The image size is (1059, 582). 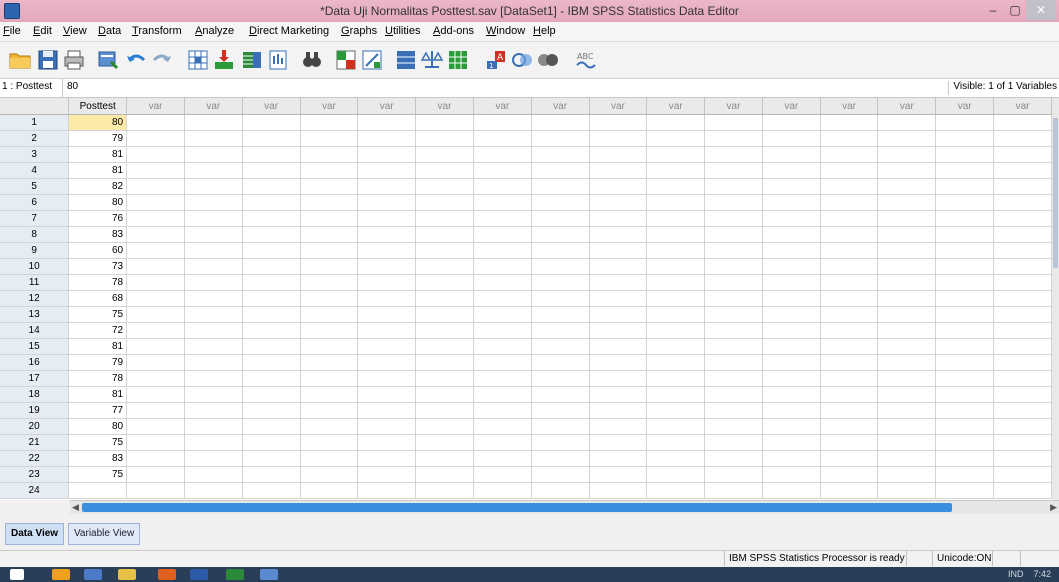 What do you see at coordinates (98, 474) in the screenshot?
I see `data-cell: 75` at bounding box center [98, 474].